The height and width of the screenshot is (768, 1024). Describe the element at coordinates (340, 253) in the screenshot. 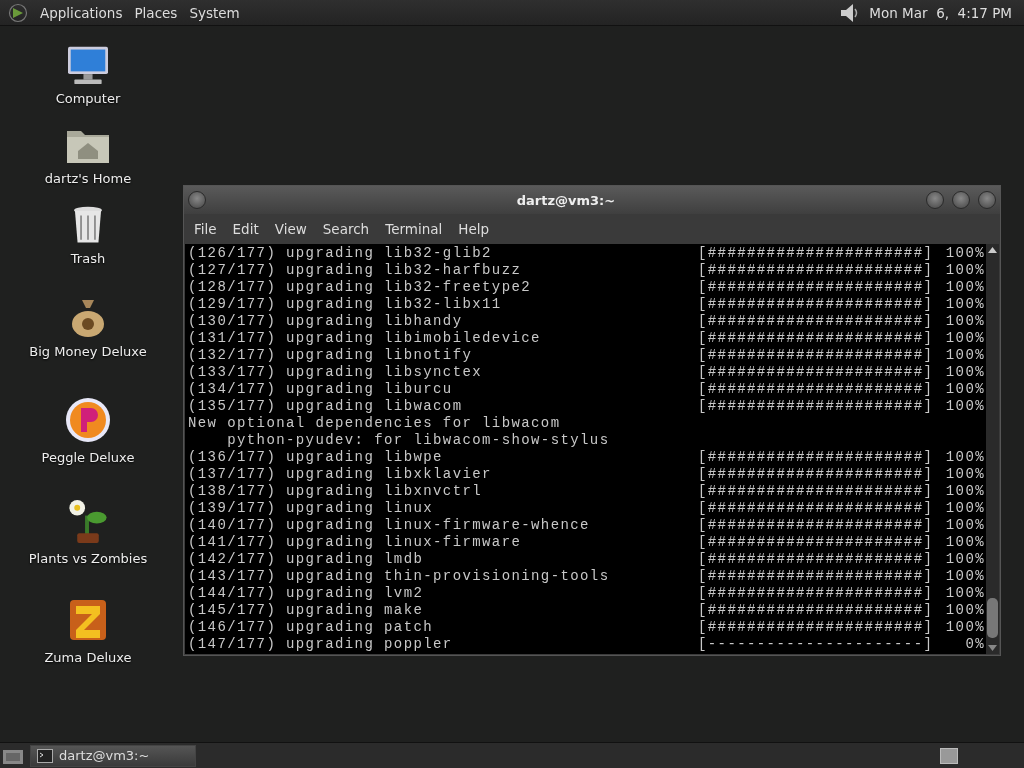

I see `terminal-text: (126/177) upgrading lib32-glib2` at that location.